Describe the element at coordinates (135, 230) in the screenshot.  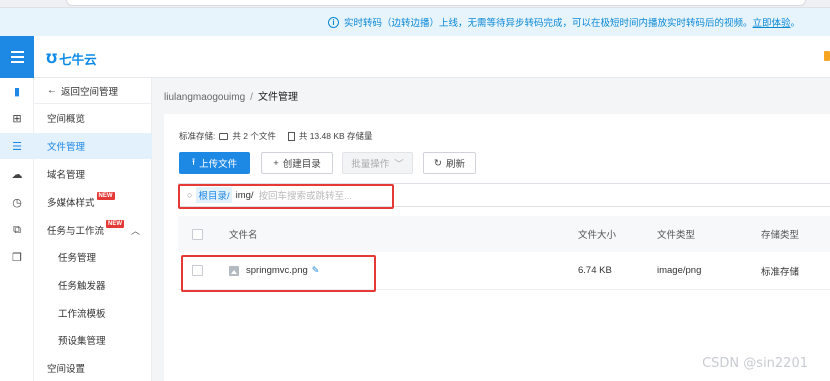
I see `chevron-up-icon: ︿` at that location.